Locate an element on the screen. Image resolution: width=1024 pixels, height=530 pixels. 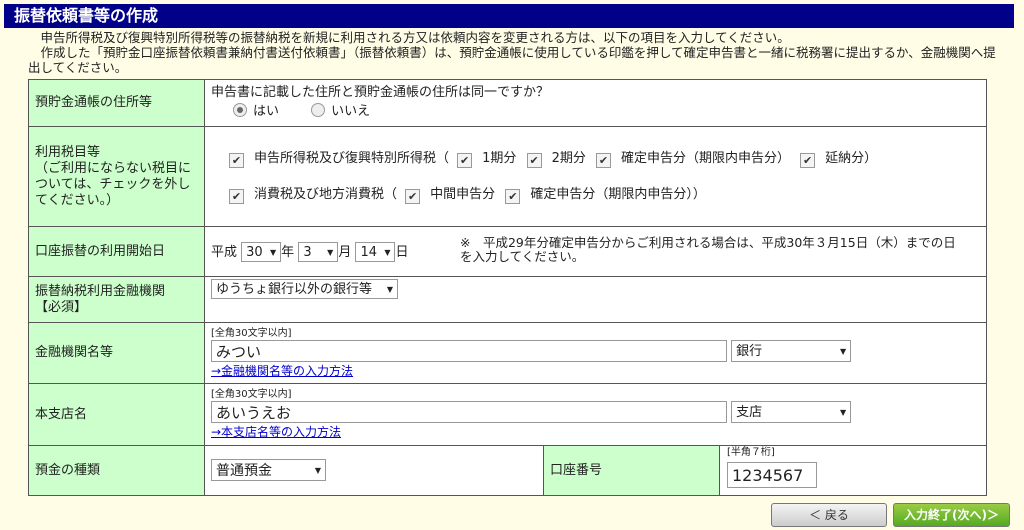
deposit-value: 普通預金 is located at coordinates (244, 471).